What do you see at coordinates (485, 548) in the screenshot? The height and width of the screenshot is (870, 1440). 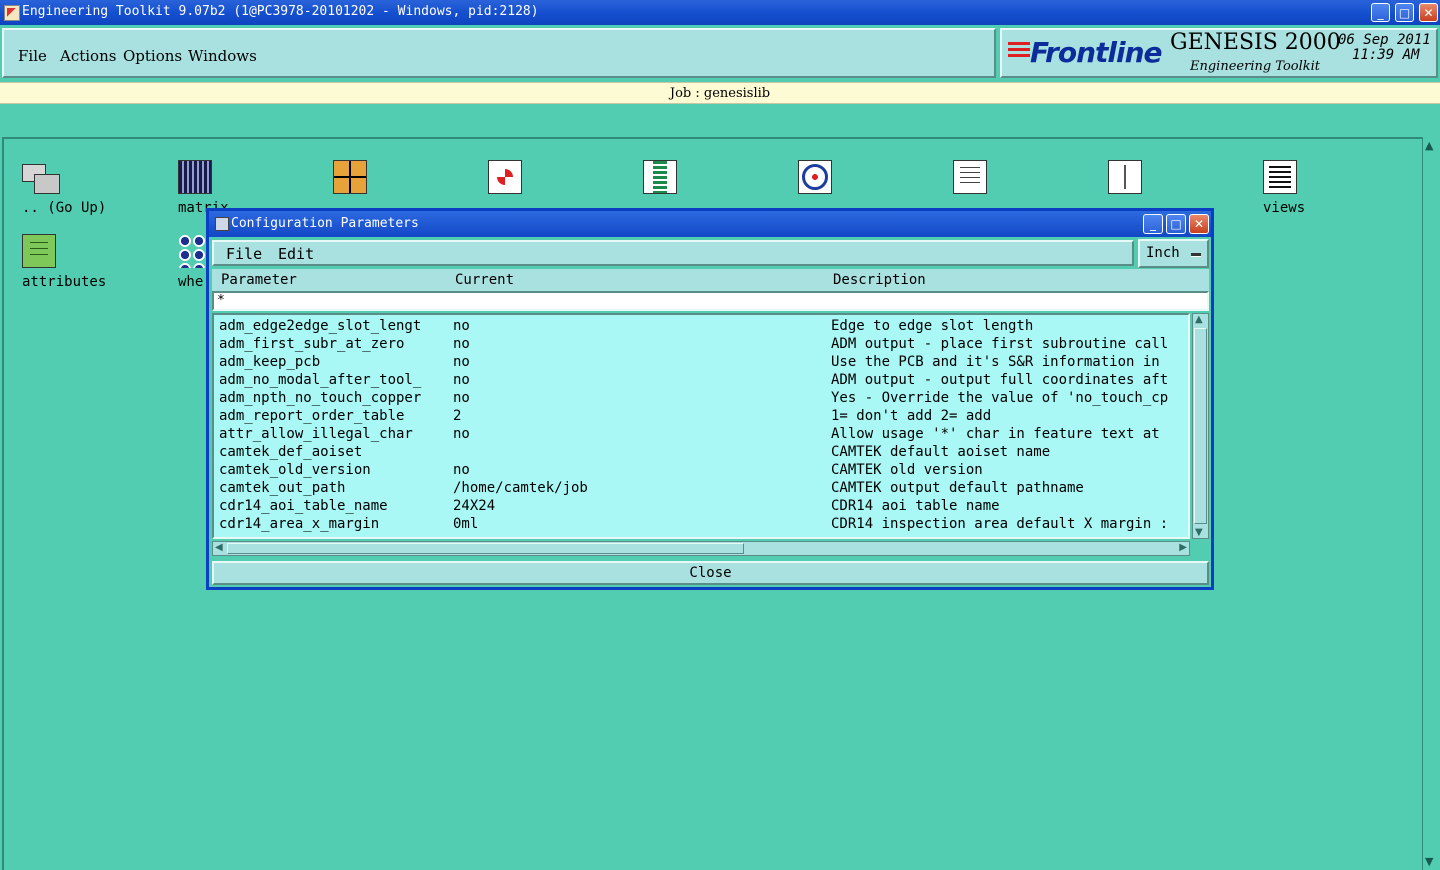 I see `hscroll-thumb` at bounding box center [485, 548].